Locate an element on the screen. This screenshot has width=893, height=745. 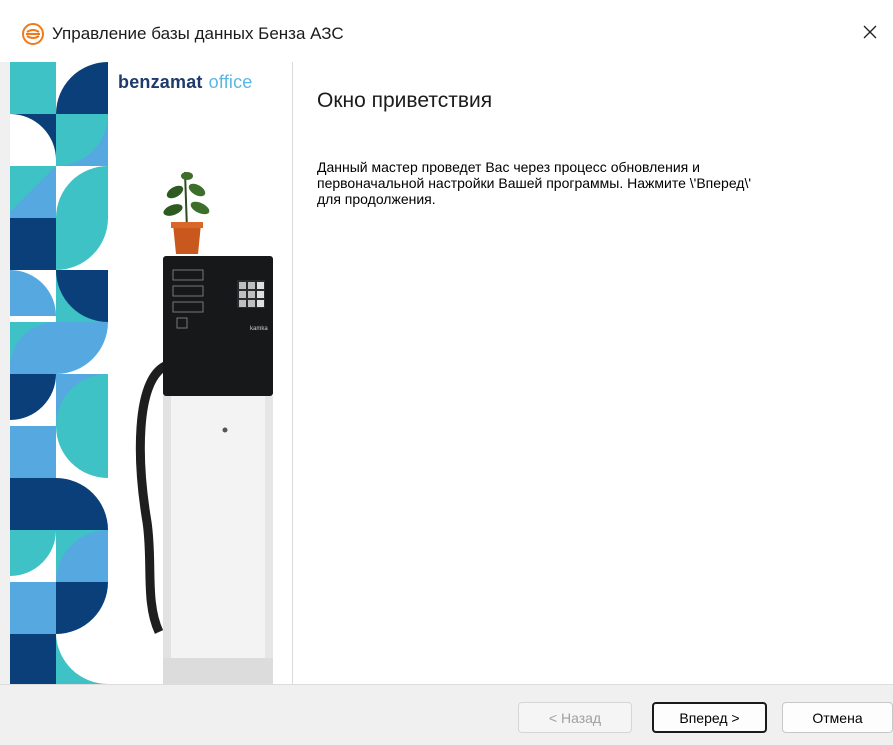
close-button is located at coordinates (870, 32).